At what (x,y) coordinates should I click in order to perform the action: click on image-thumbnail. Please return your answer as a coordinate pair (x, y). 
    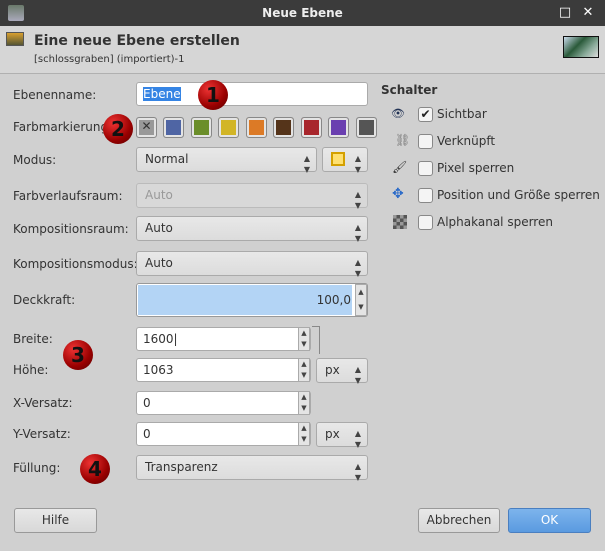
    Looking at the image, I should click on (581, 47).